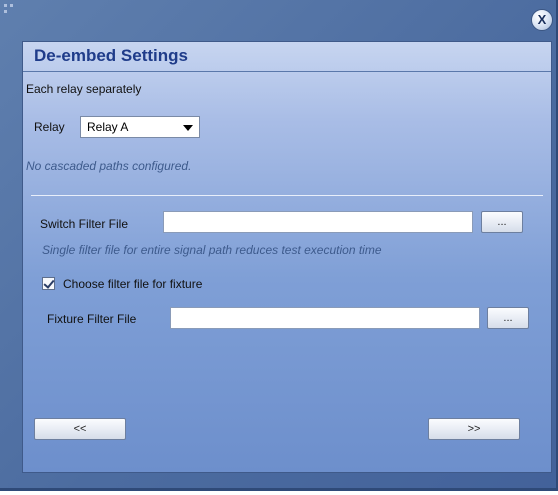 The image size is (558, 495). What do you see at coordinates (108, 127) in the screenshot?
I see `relay-select-value: Relay A` at bounding box center [108, 127].